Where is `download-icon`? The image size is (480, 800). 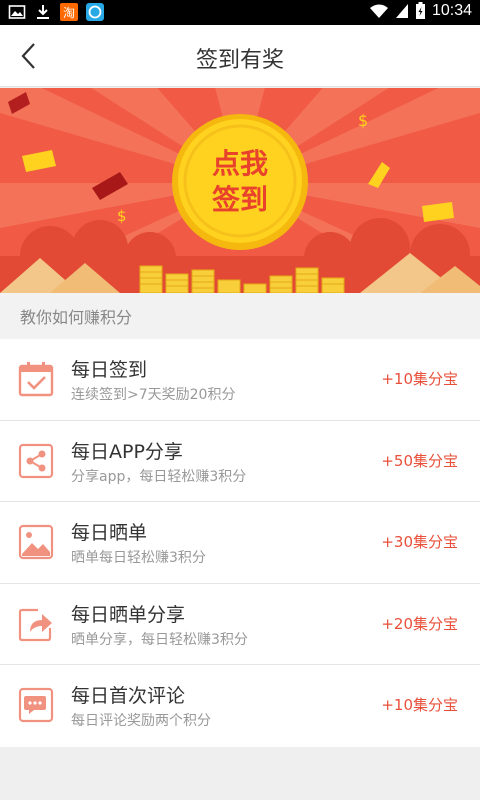
download-icon is located at coordinates (43, 12).